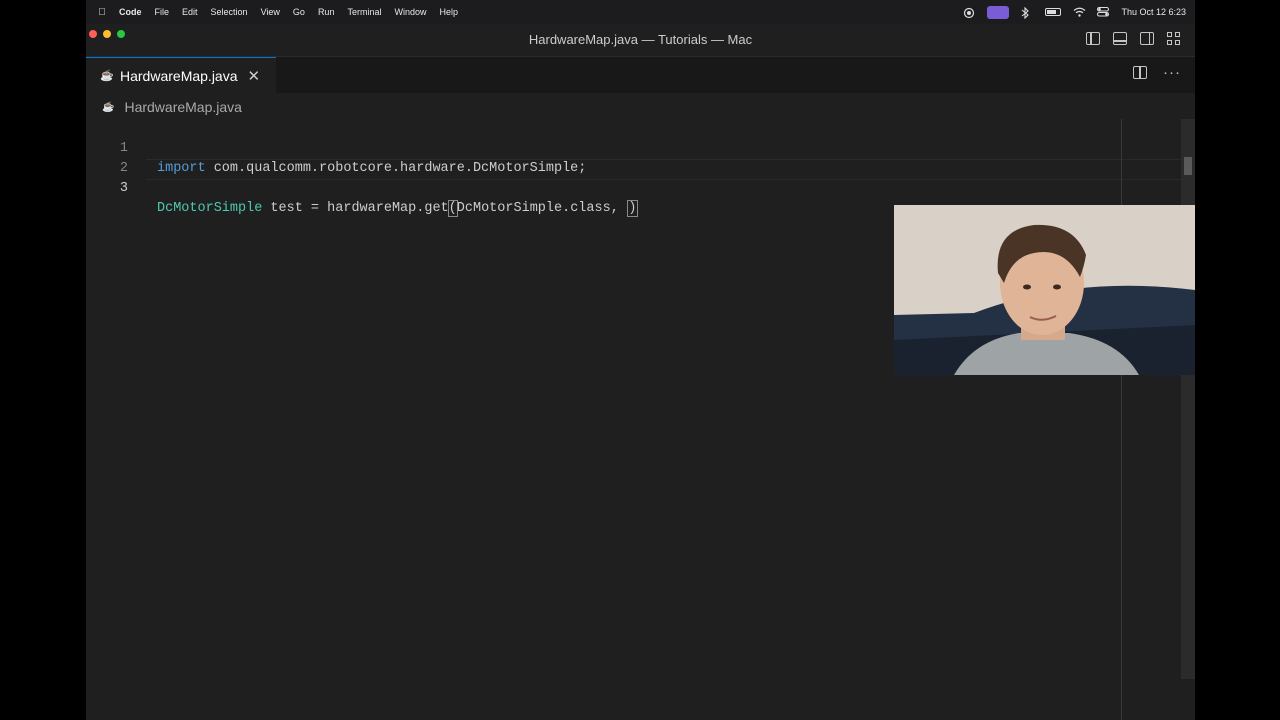 This screenshot has width=1280, height=720. Describe the element at coordinates (632, 208) in the screenshot. I see `bracket-match: )` at that location.